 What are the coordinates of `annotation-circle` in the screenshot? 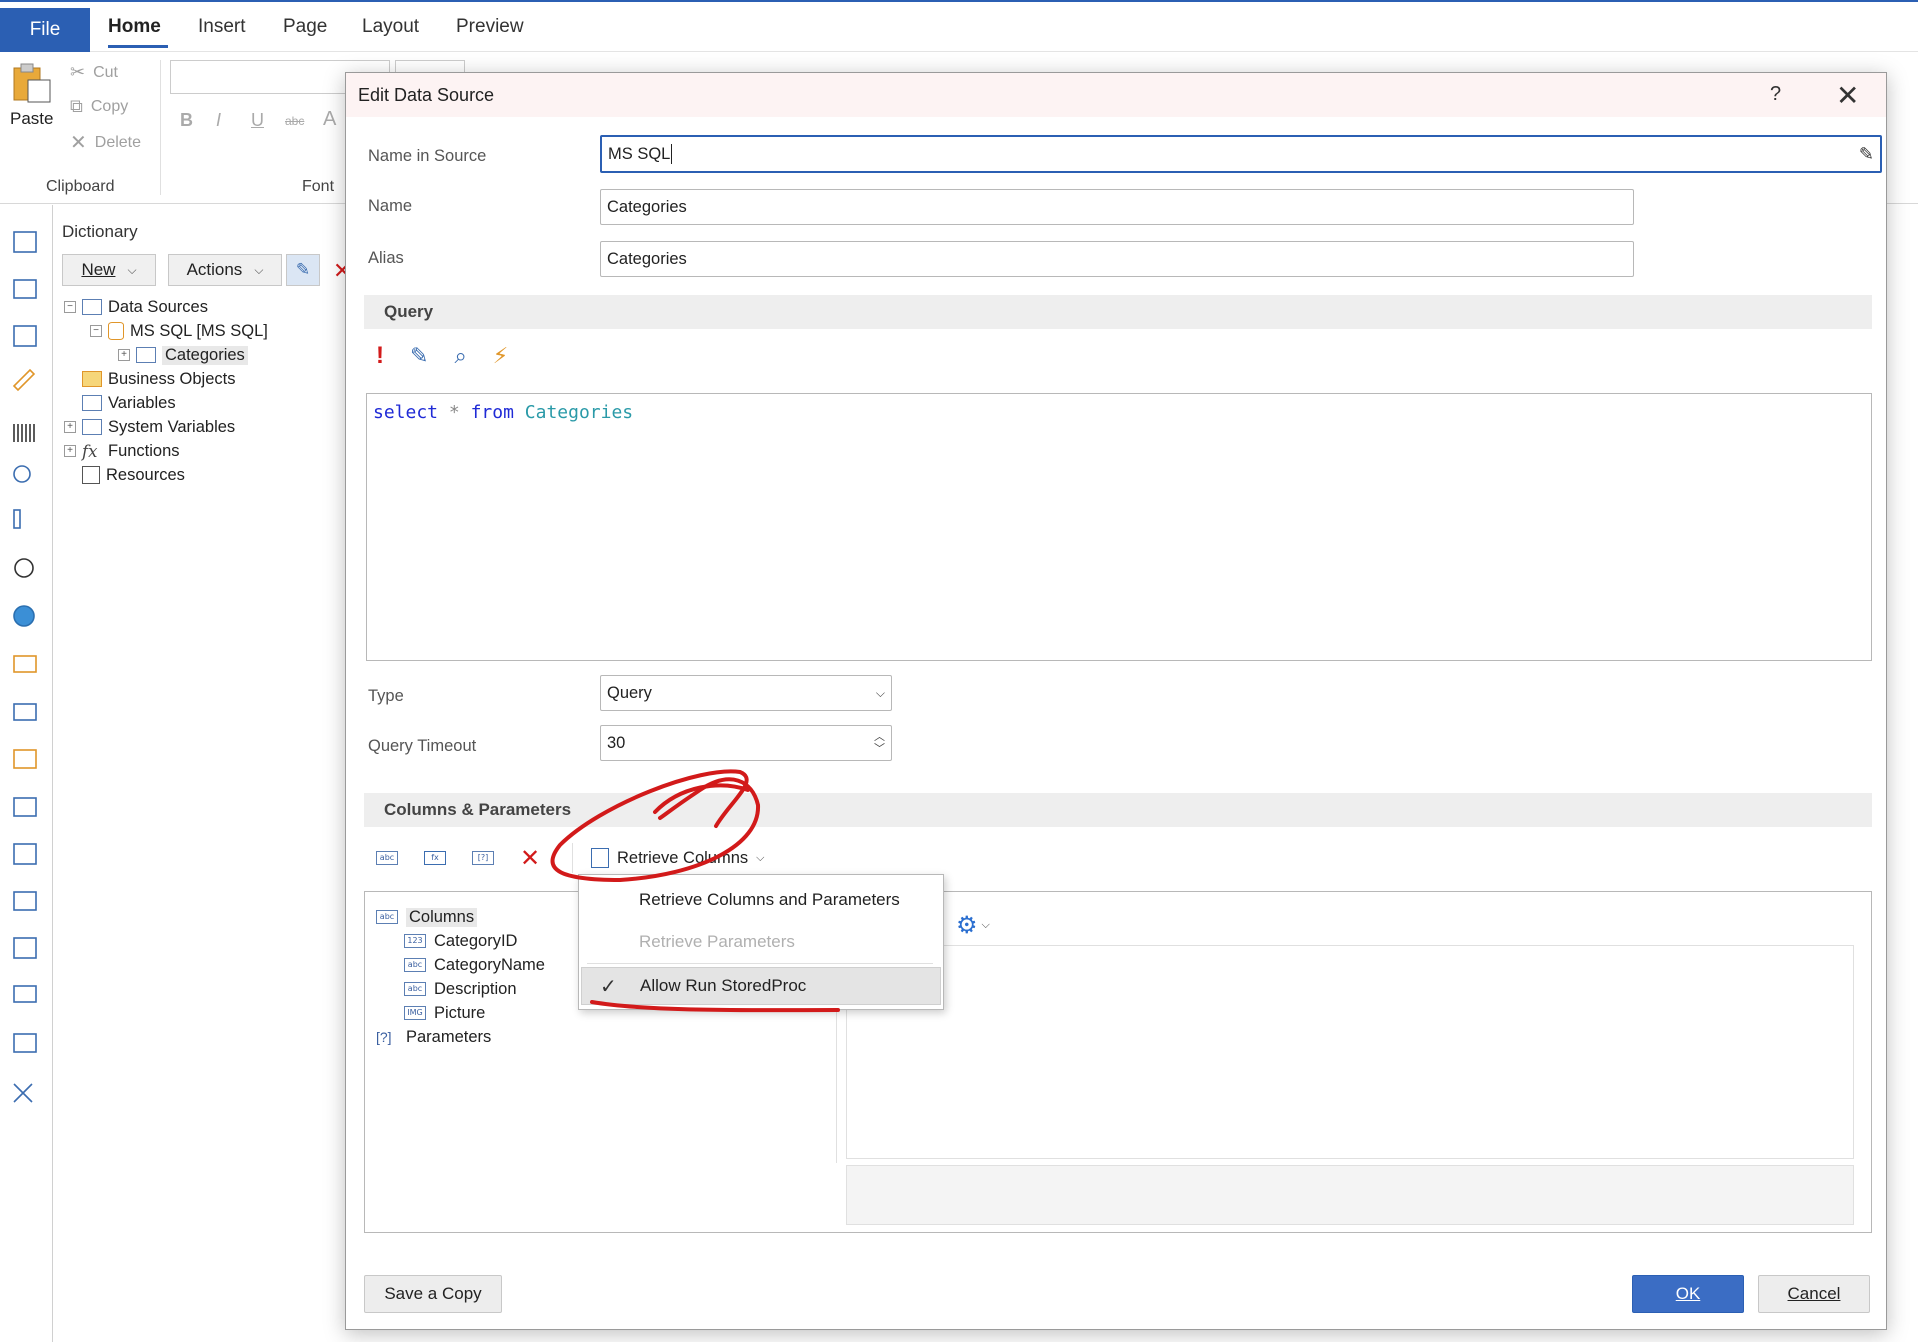 It's located at (655, 826).